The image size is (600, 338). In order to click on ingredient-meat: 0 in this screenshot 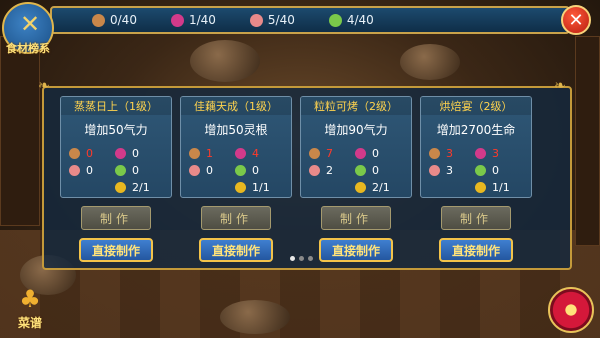, I will do `click(201, 170)`.